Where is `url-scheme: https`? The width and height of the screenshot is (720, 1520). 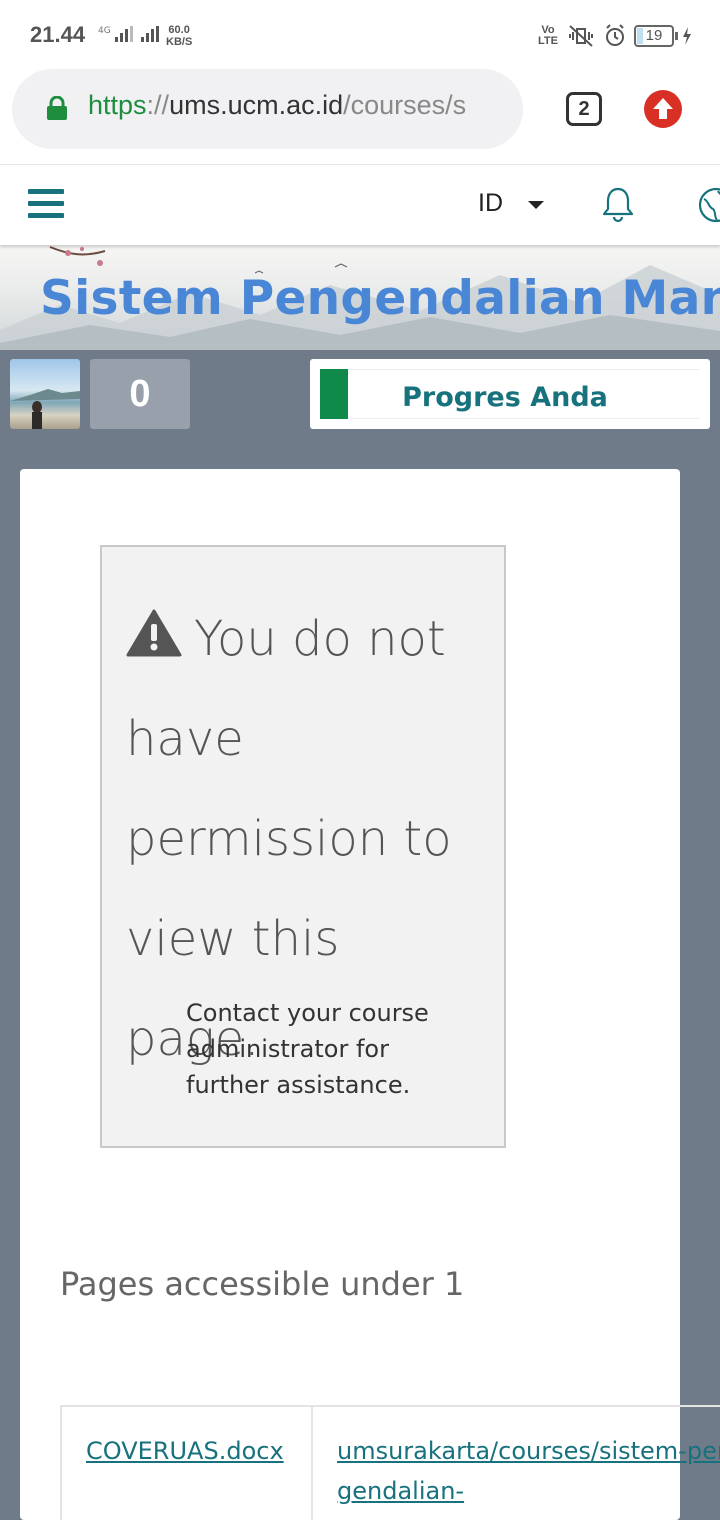
url-scheme: https is located at coordinates (117, 105).